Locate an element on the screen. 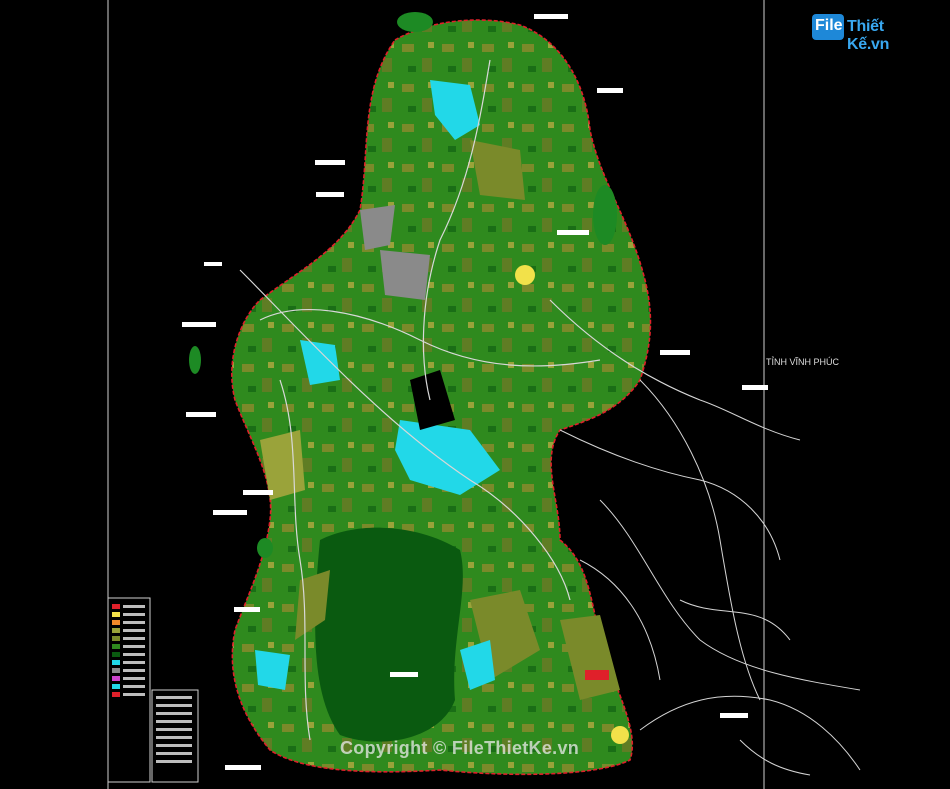 This screenshot has height=789, width=950. legend-panel is located at coordinates (153, 690).